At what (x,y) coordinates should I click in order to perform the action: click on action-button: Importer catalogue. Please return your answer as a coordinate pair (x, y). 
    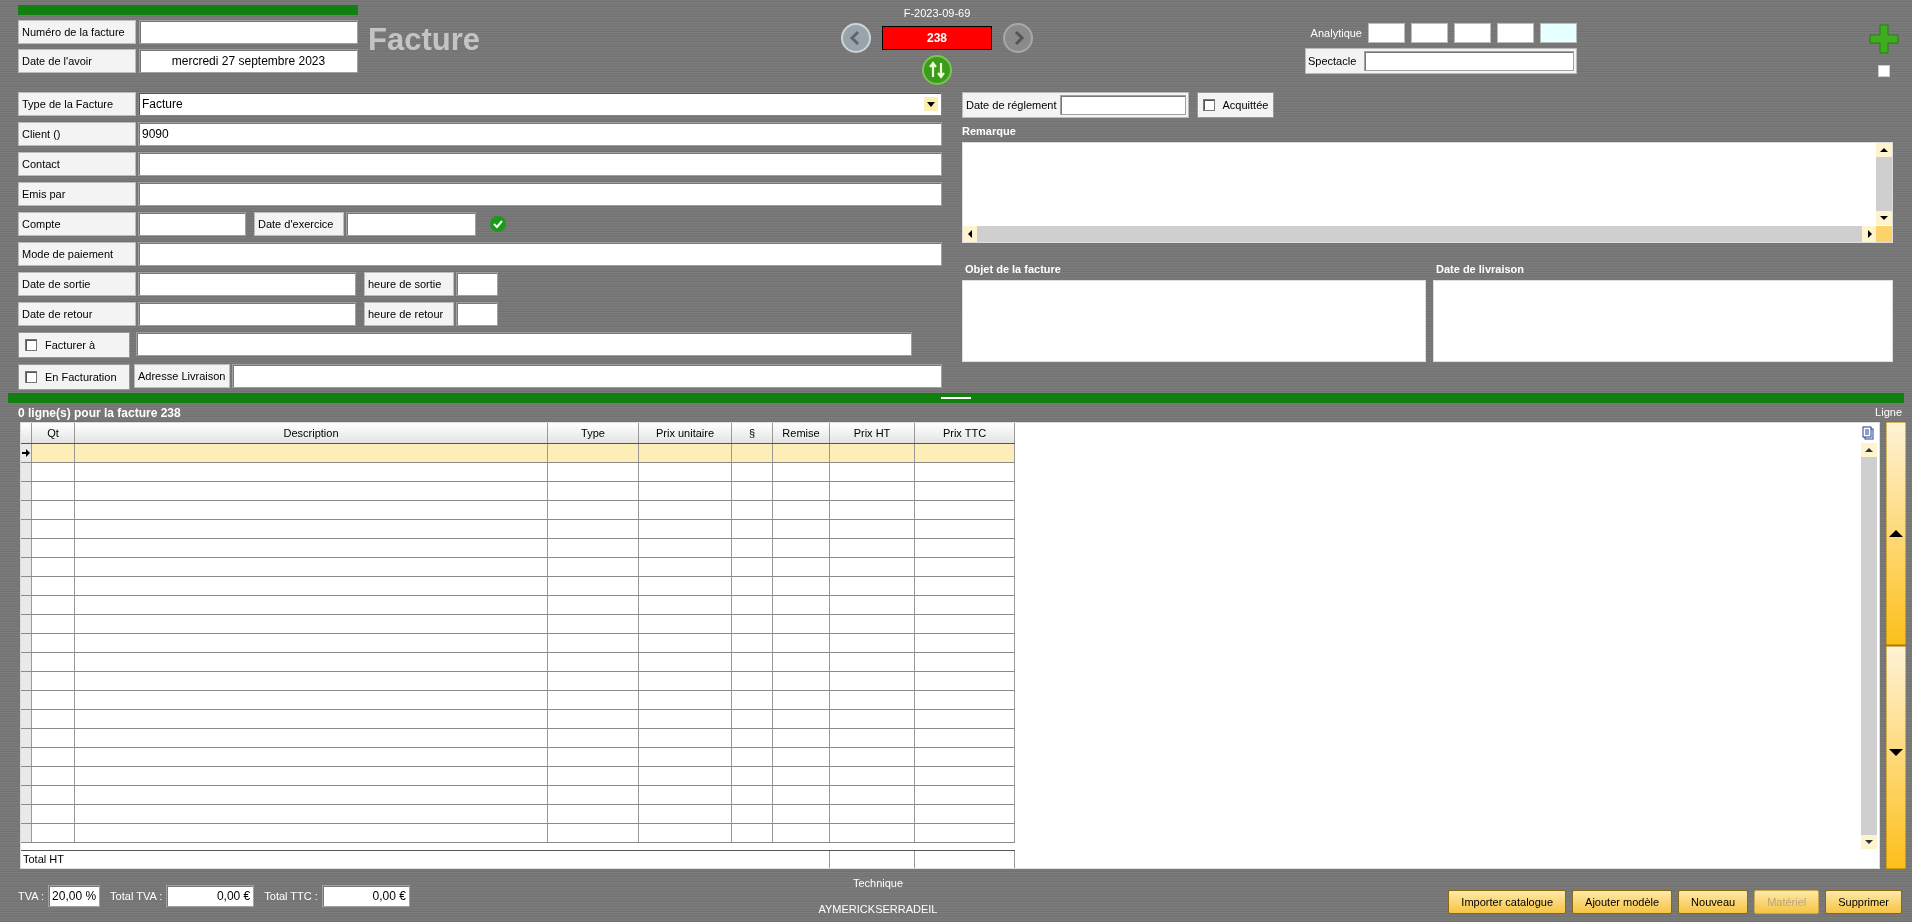
    Looking at the image, I should click on (1507, 902).